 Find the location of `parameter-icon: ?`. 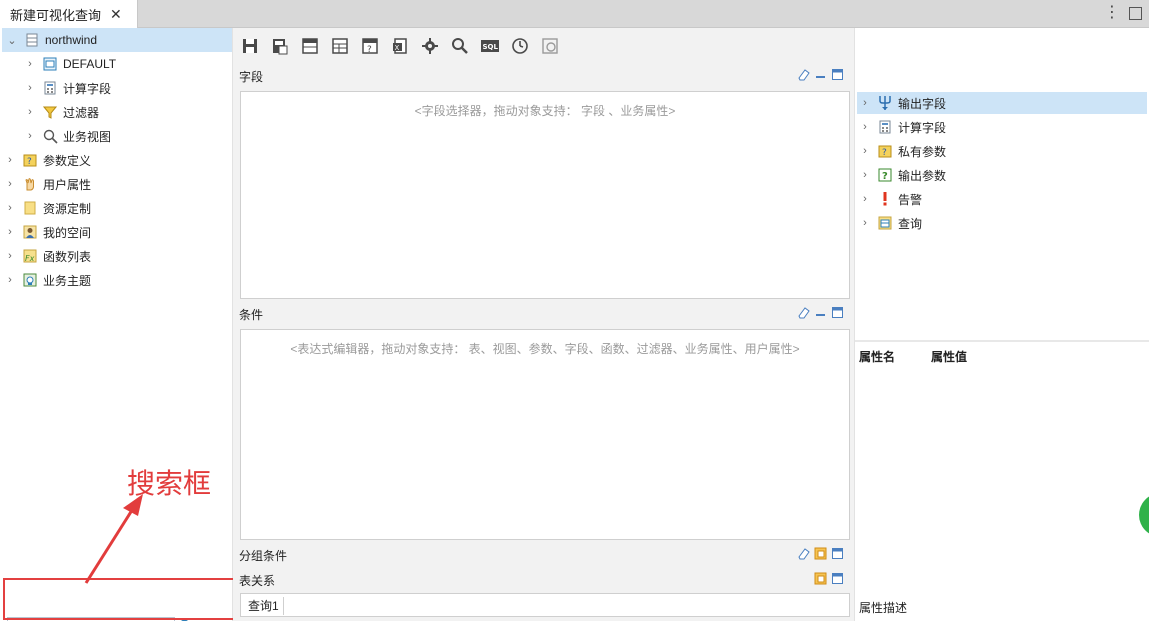

parameter-icon: ? is located at coordinates (885, 151).